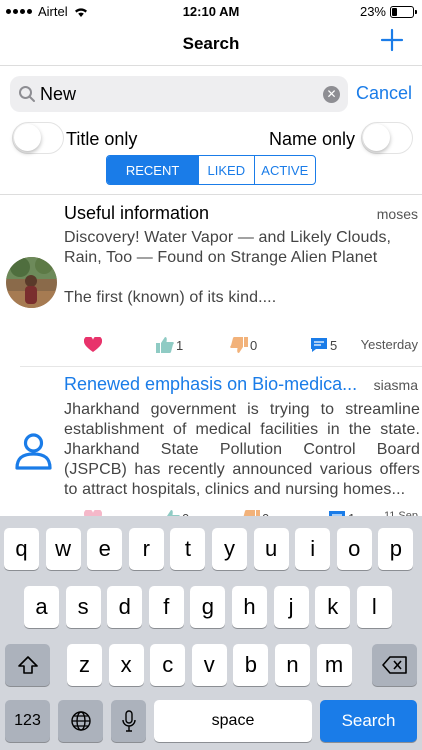 The width and height of the screenshot is (422, 750). I want to click on name-only-label: Name only, so click(312, 139).